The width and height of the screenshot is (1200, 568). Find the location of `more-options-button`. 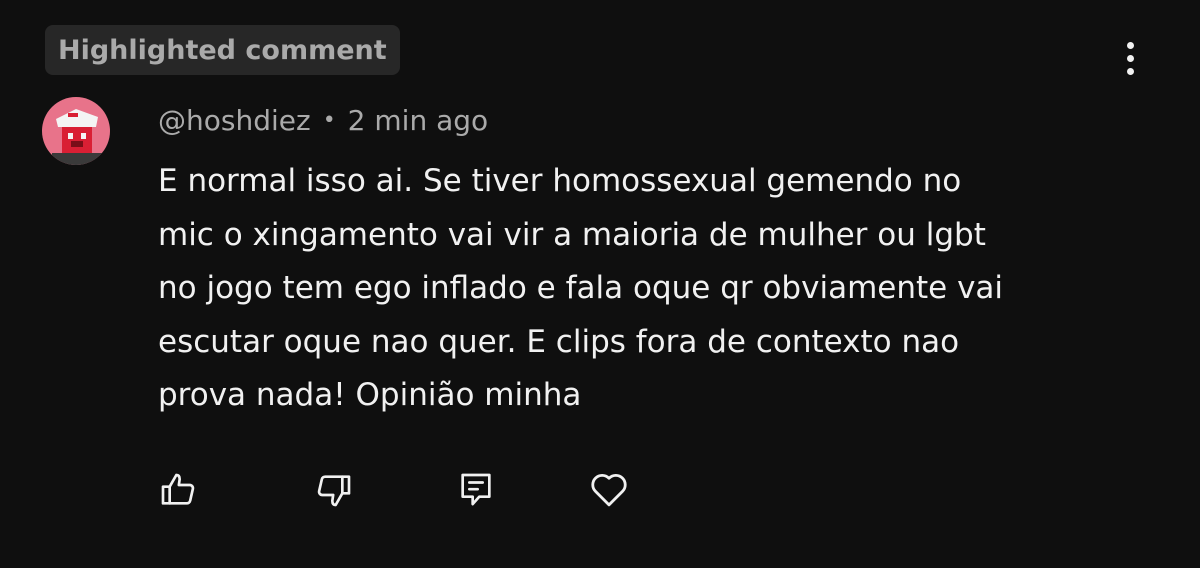

more-options-button is located at coordinates (1130, 58).